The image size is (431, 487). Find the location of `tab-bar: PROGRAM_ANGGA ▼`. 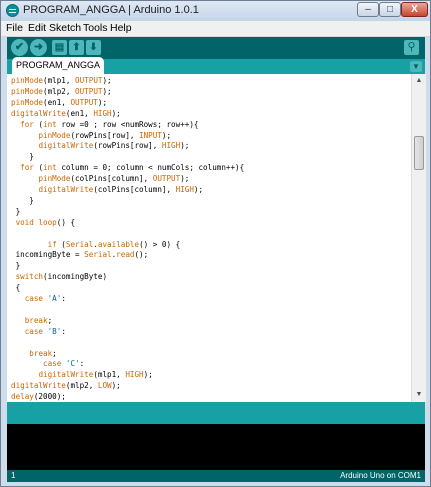

tab-bar: PROGRAM_ANGGA ▼ is located at coordinates (216, 65).